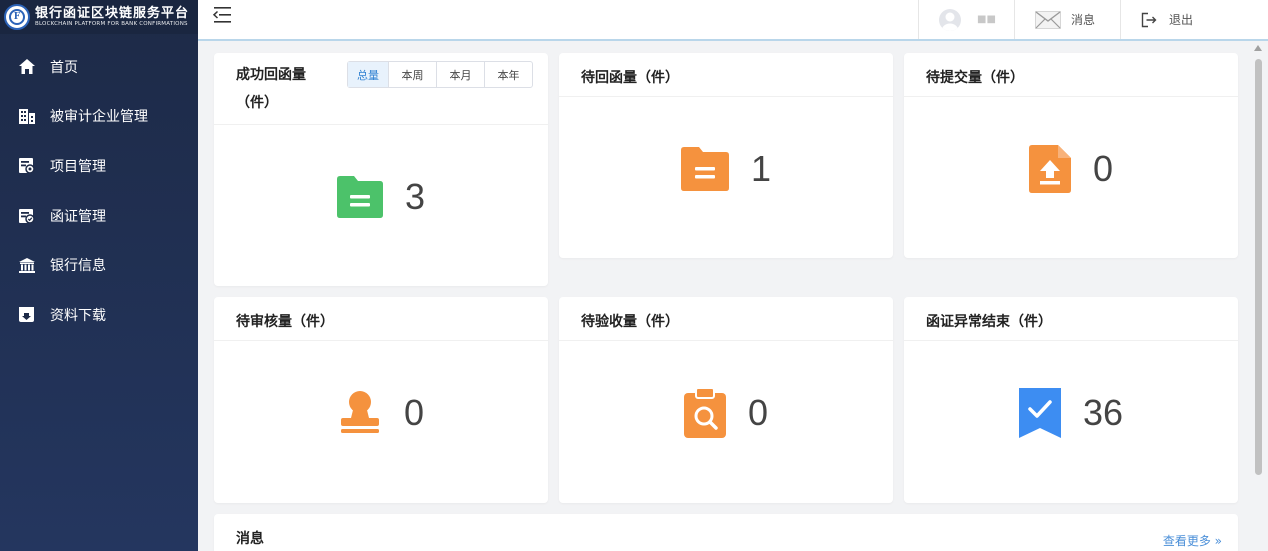 The image size is (1268, 551). I want to click on sidebar-item-confirmations: 函证管理, so click(99, 216).